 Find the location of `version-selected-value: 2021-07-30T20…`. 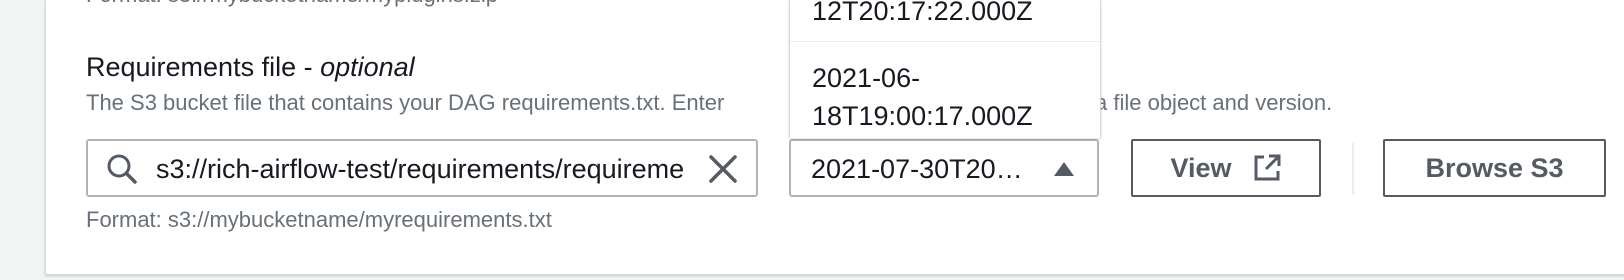

version-selected-value: 2021-07-30T20… is located at coordinates (917, 169).